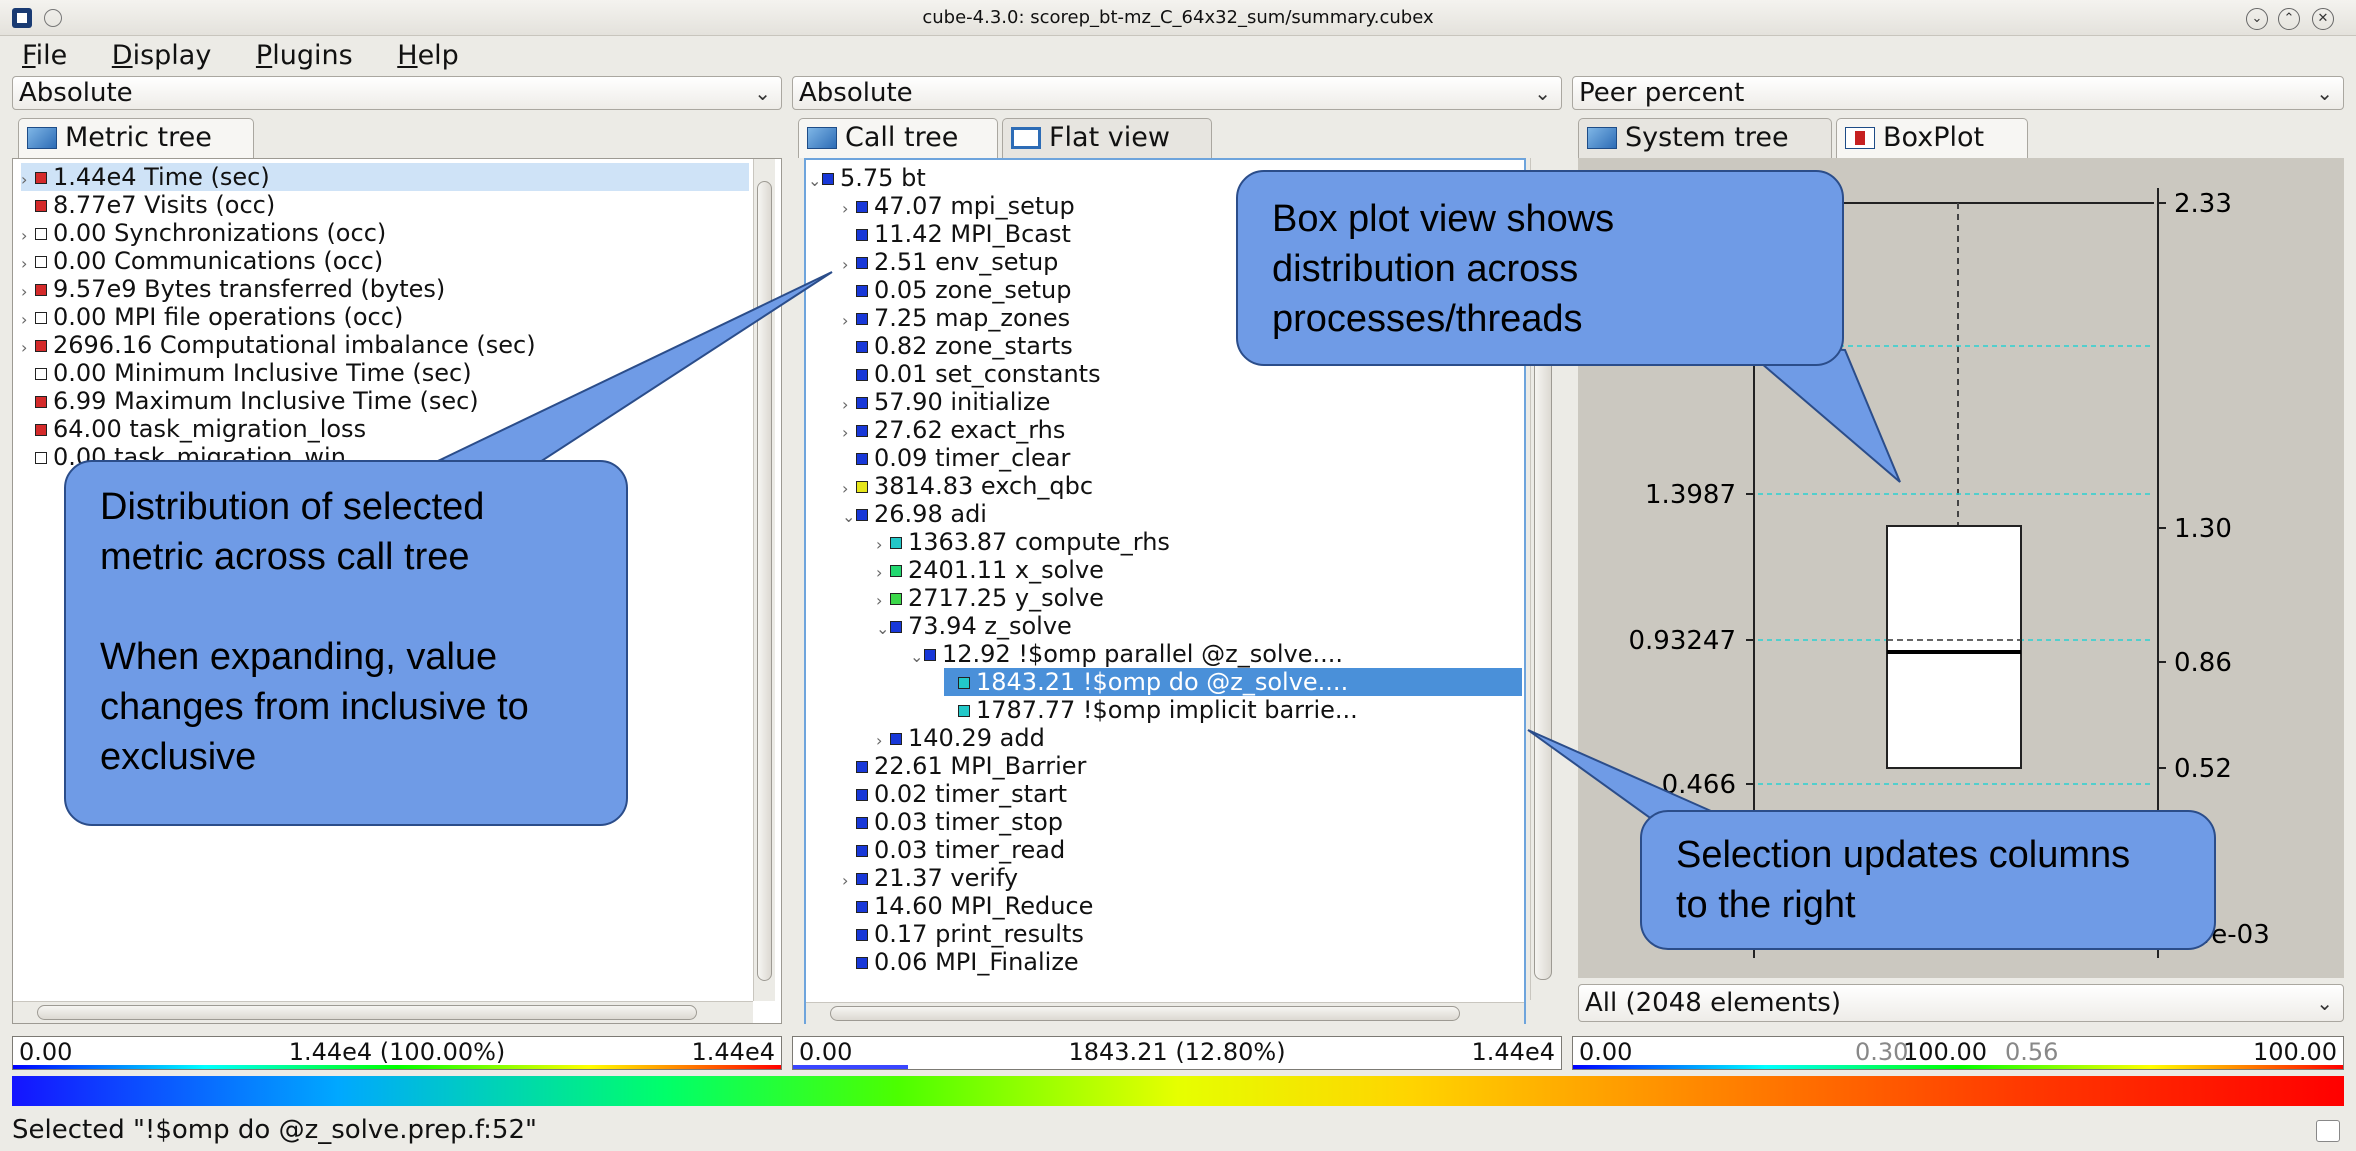 This screenshot has height=1151, width=2356. I want to click on tree-row: › 2401.11 x_solve, so click(990, 570).